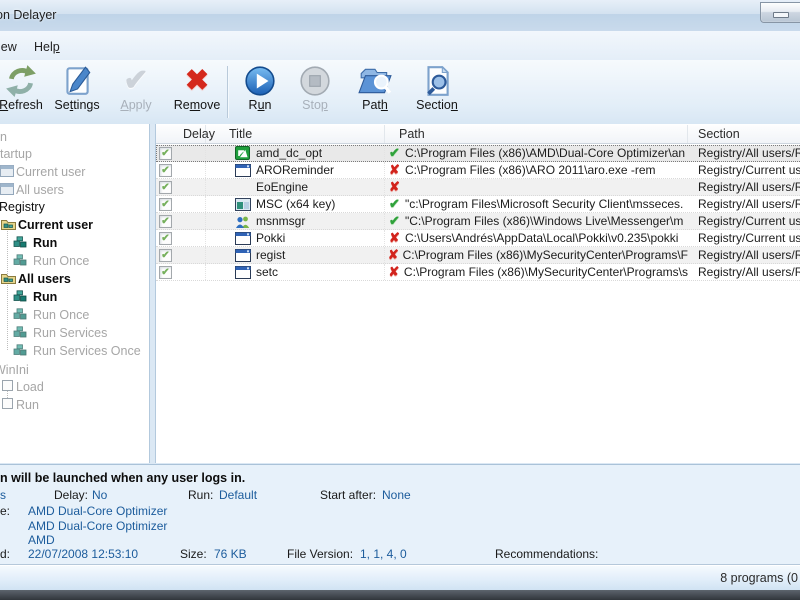  I want to click on minimize-button, so click(780, 12).